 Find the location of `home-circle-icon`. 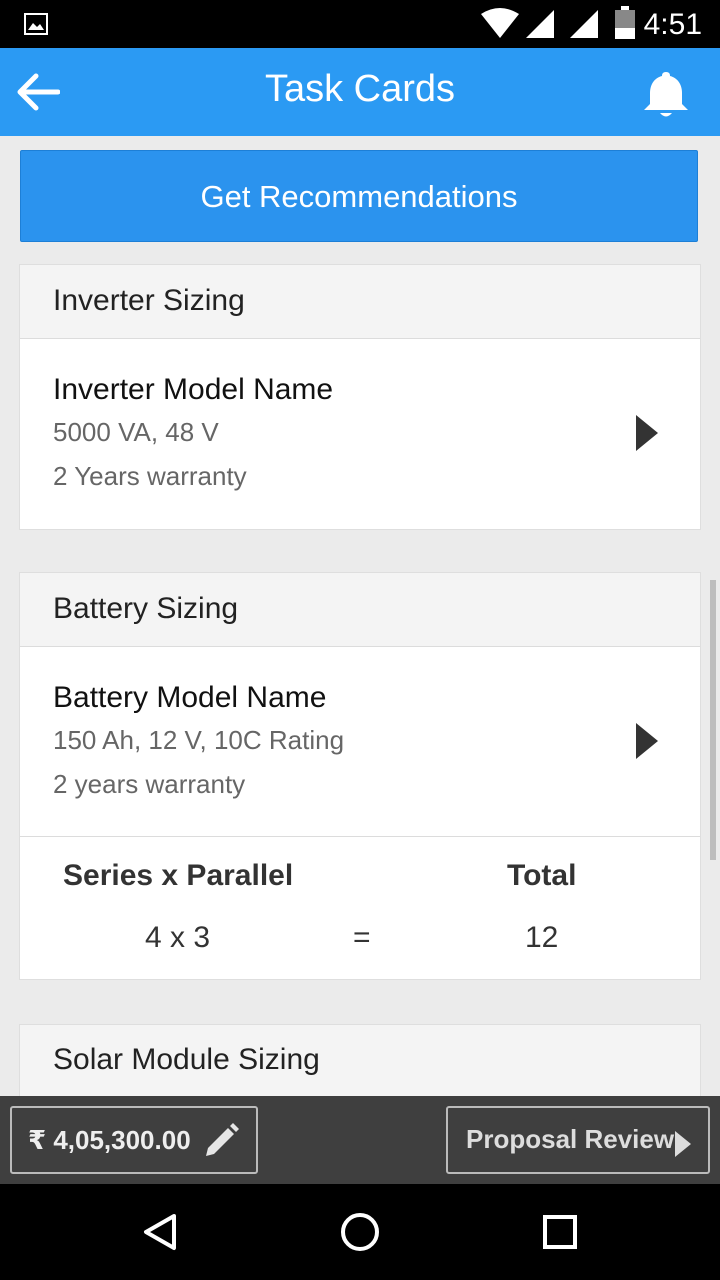

home-circle-icon is located at coordinates (360, 1232).